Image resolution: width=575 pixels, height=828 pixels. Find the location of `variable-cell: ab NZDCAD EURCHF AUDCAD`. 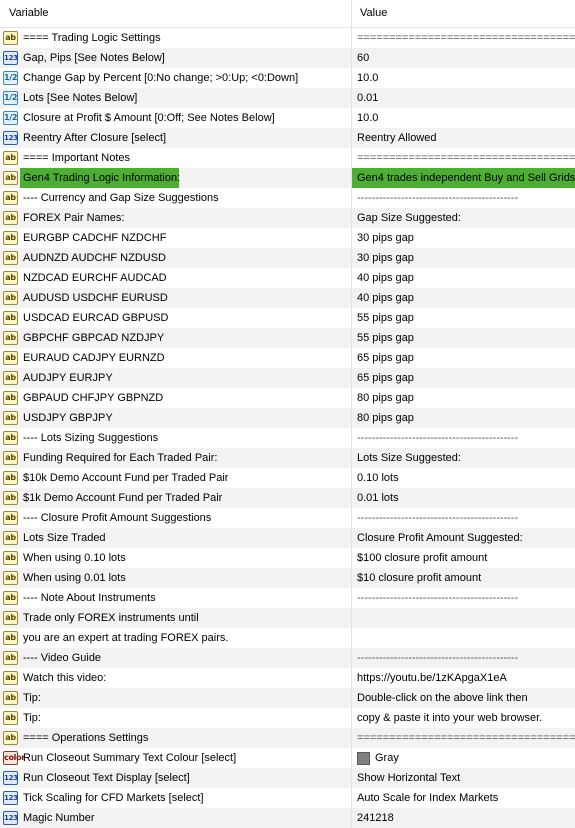

variable-cell: ab NZDCAD EURCHF AUDCAD is located at coordinates (176, 278).